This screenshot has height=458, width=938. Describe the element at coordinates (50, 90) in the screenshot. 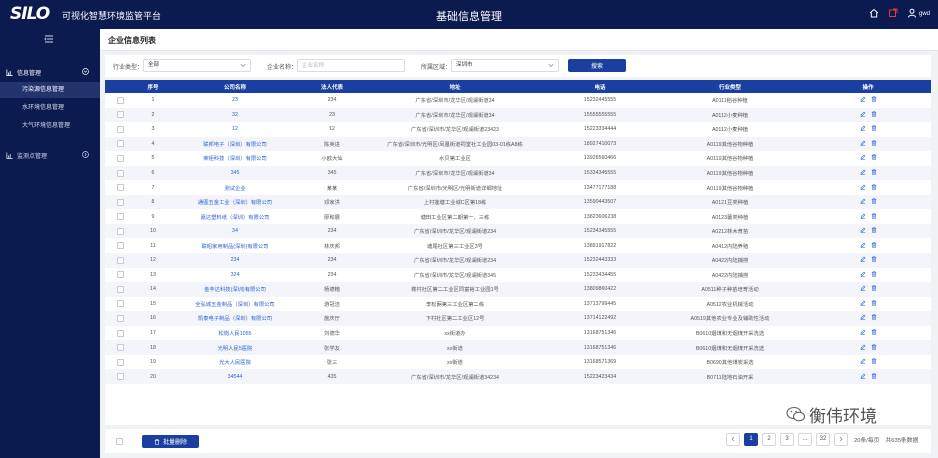

I see `sidebar-item-pollution-source: 污染源信息管理` at that location.